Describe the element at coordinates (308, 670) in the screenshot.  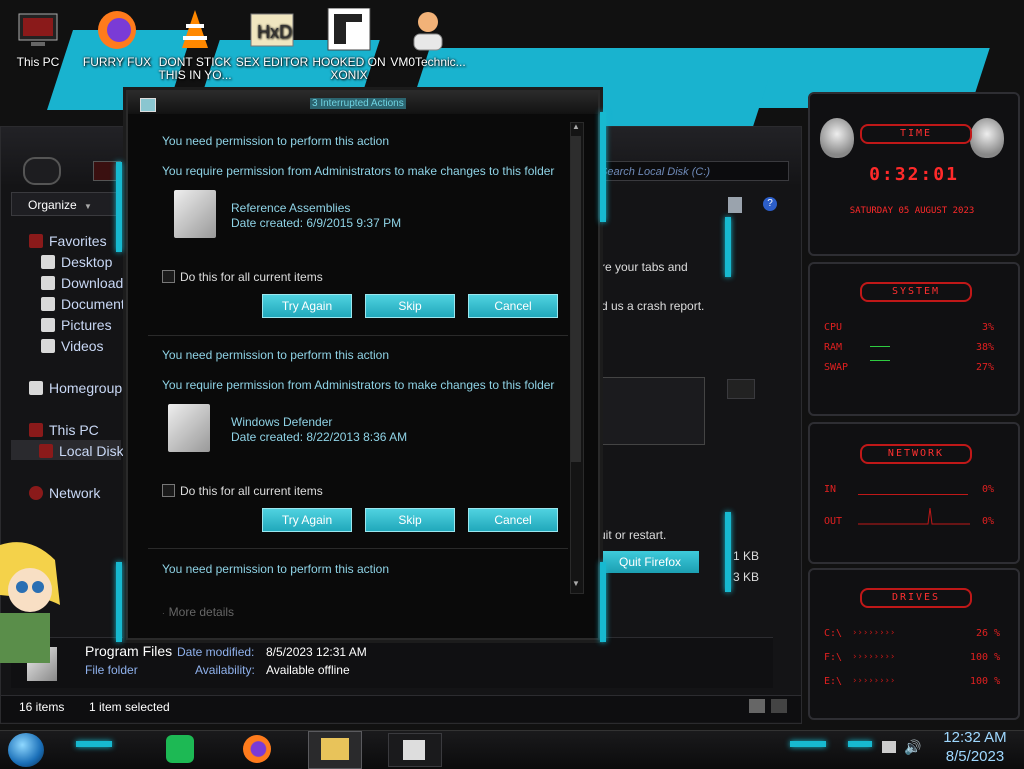
I see `details-availability-value: Available offline` at that location.